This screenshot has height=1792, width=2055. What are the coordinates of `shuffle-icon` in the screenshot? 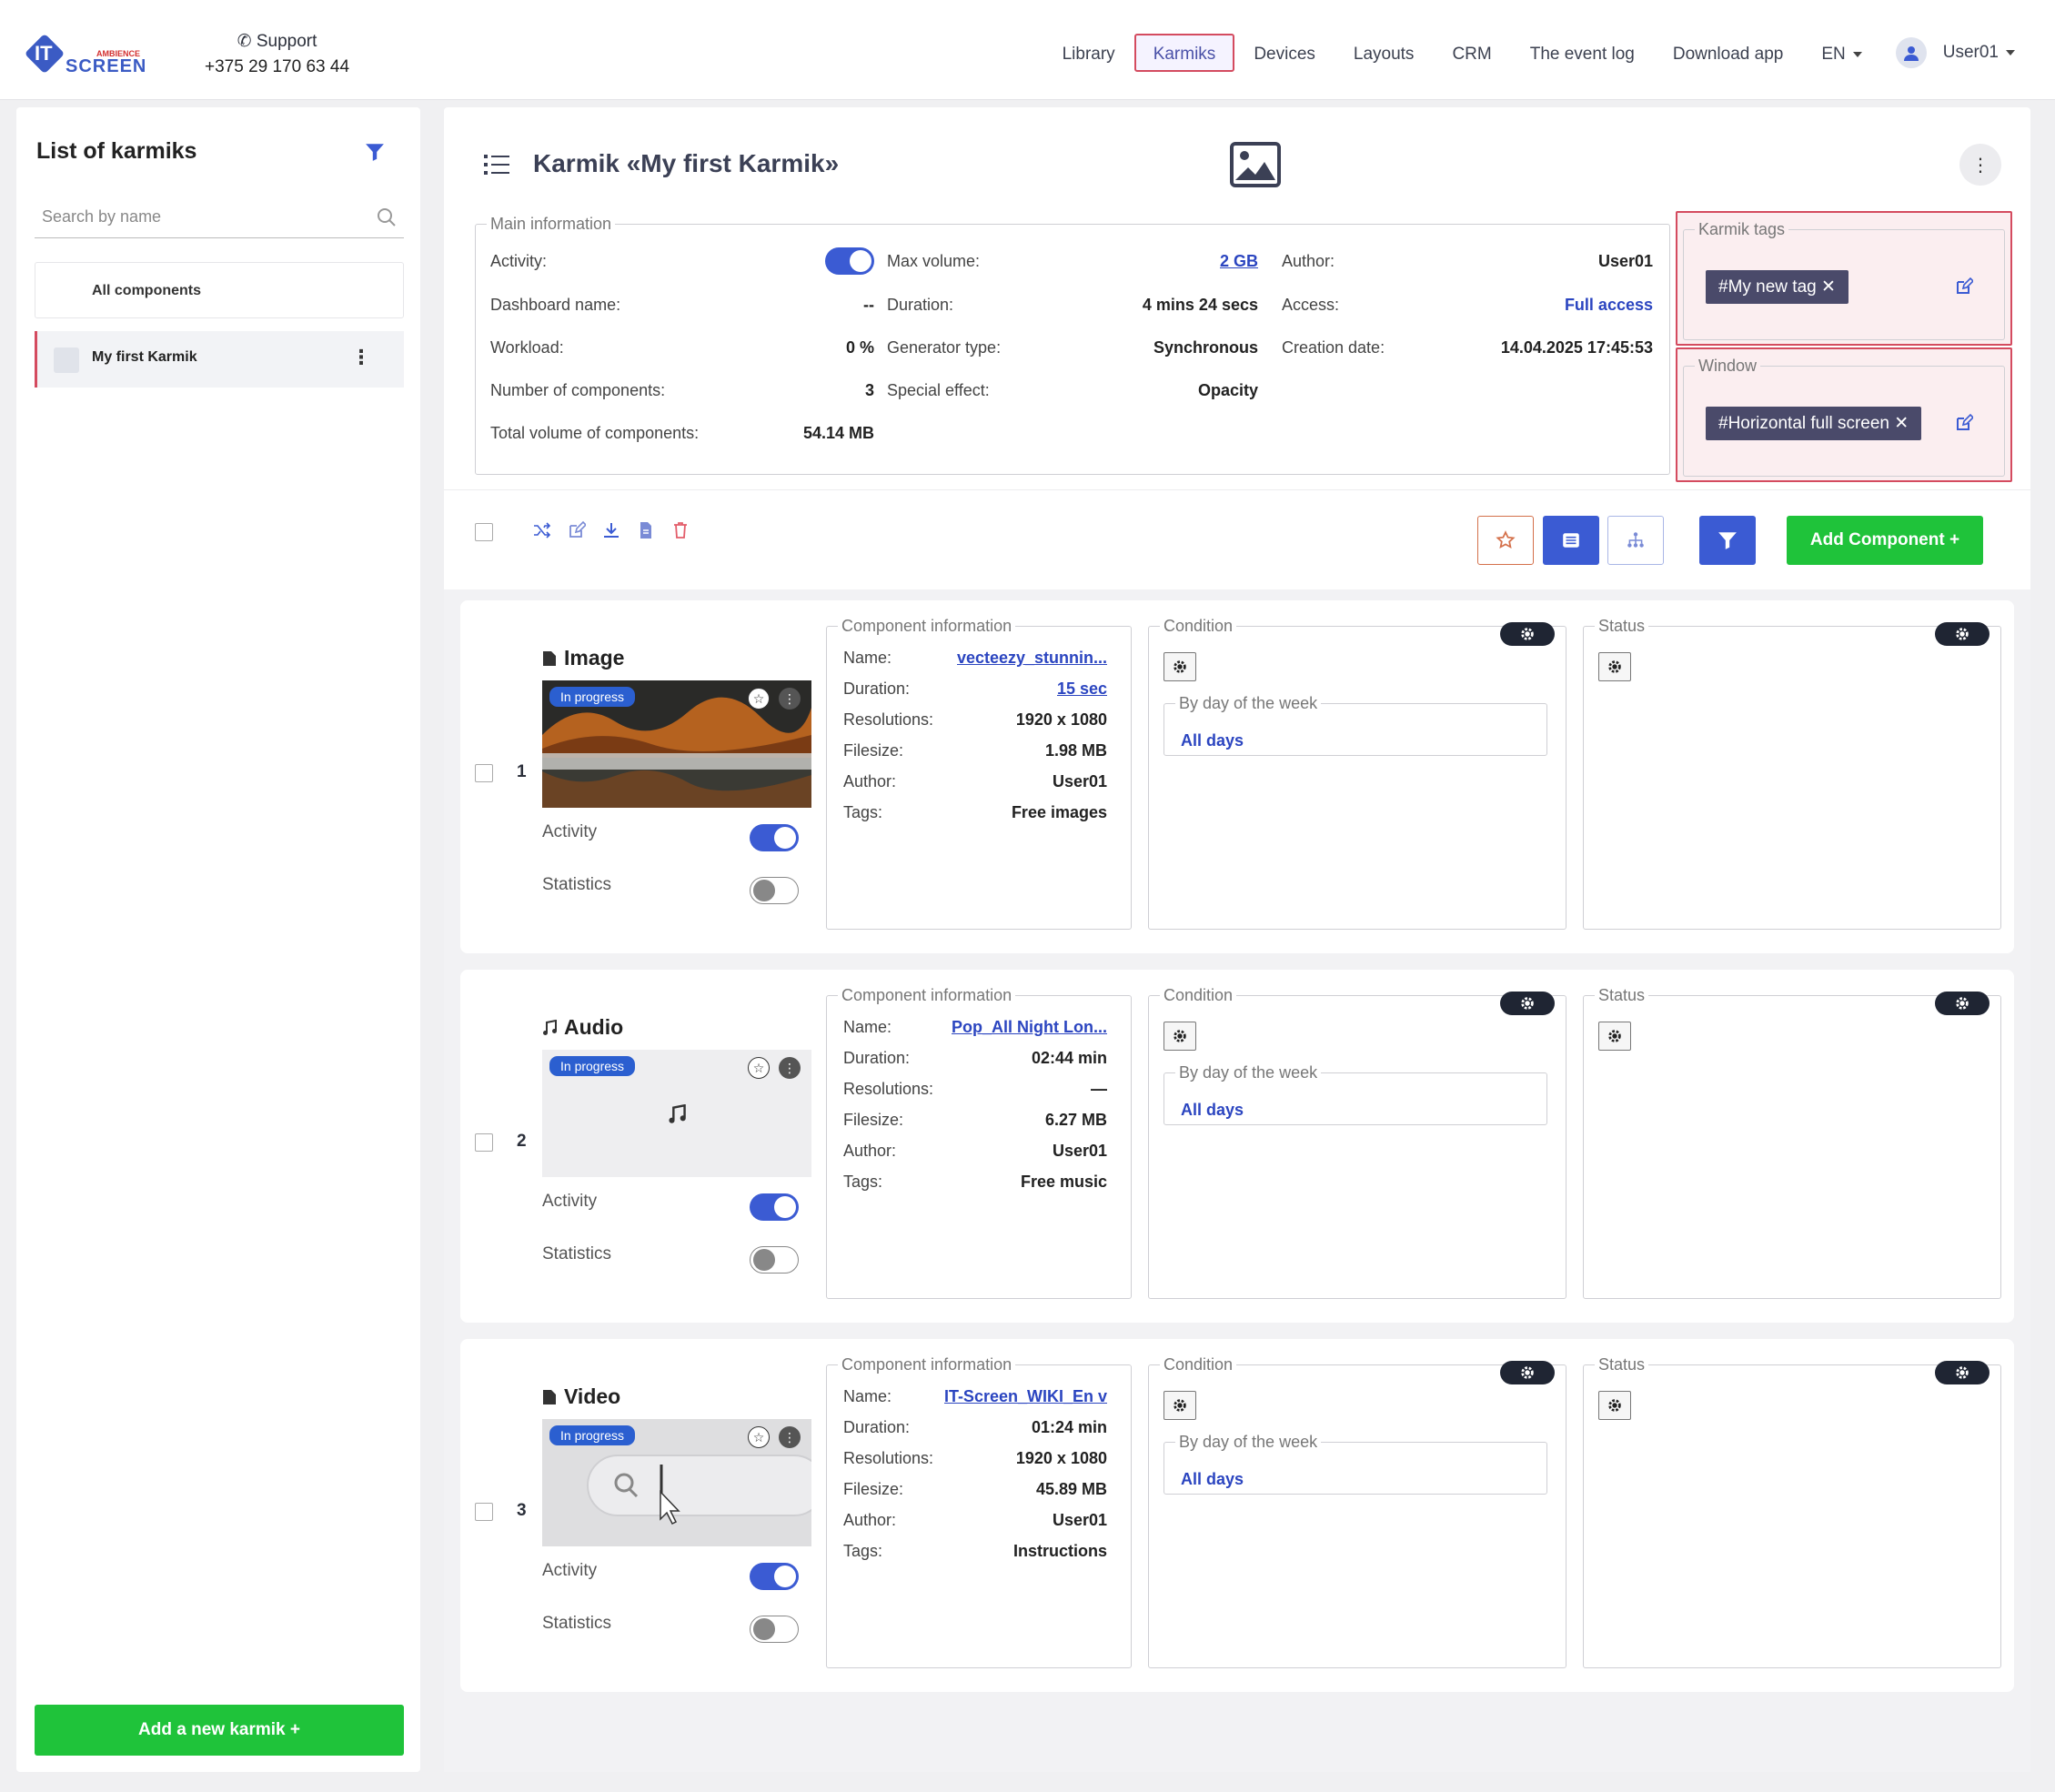 It's located at (542, 530).